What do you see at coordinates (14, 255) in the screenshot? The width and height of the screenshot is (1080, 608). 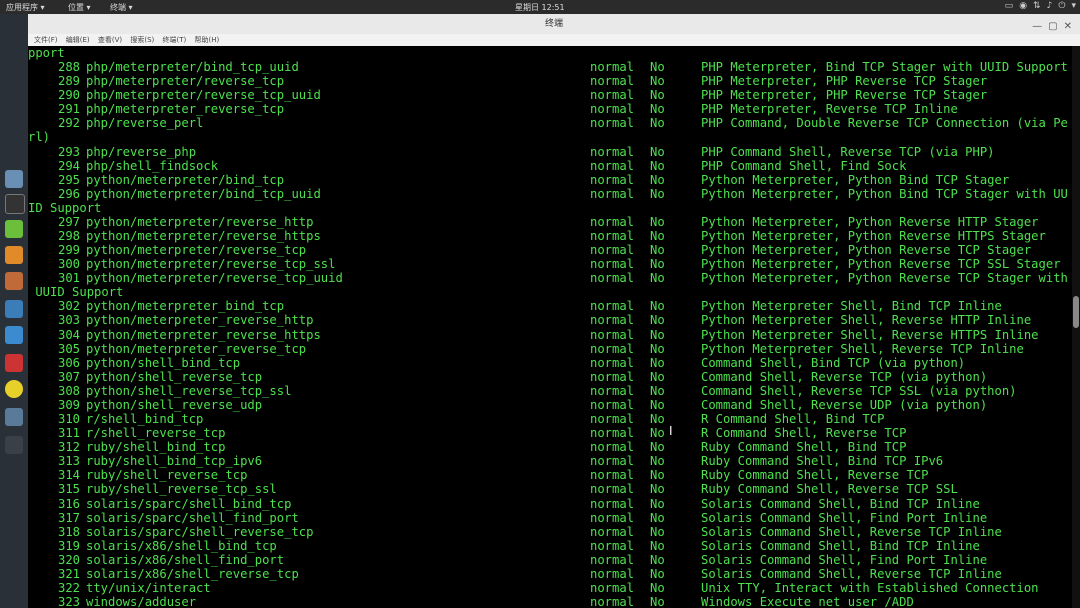 I see `burp-icon` at bounding box center [14, 255].